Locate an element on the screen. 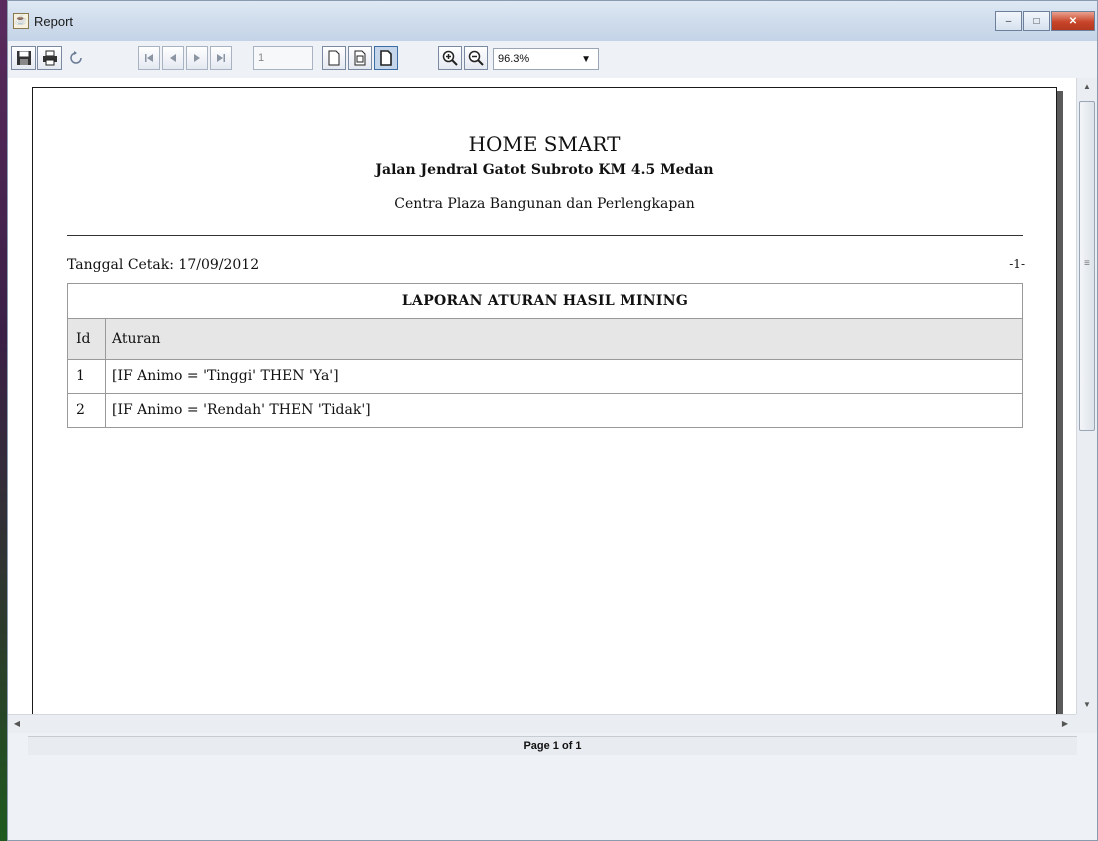 This screenshot has height=841, width=1098. header-divider is located at coordinates (545, 235).